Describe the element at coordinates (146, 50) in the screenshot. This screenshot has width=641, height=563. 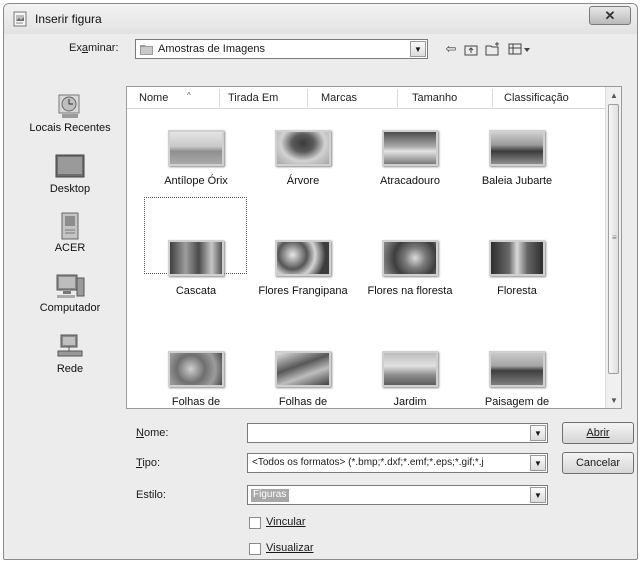
I see `folder-icon` at that location.